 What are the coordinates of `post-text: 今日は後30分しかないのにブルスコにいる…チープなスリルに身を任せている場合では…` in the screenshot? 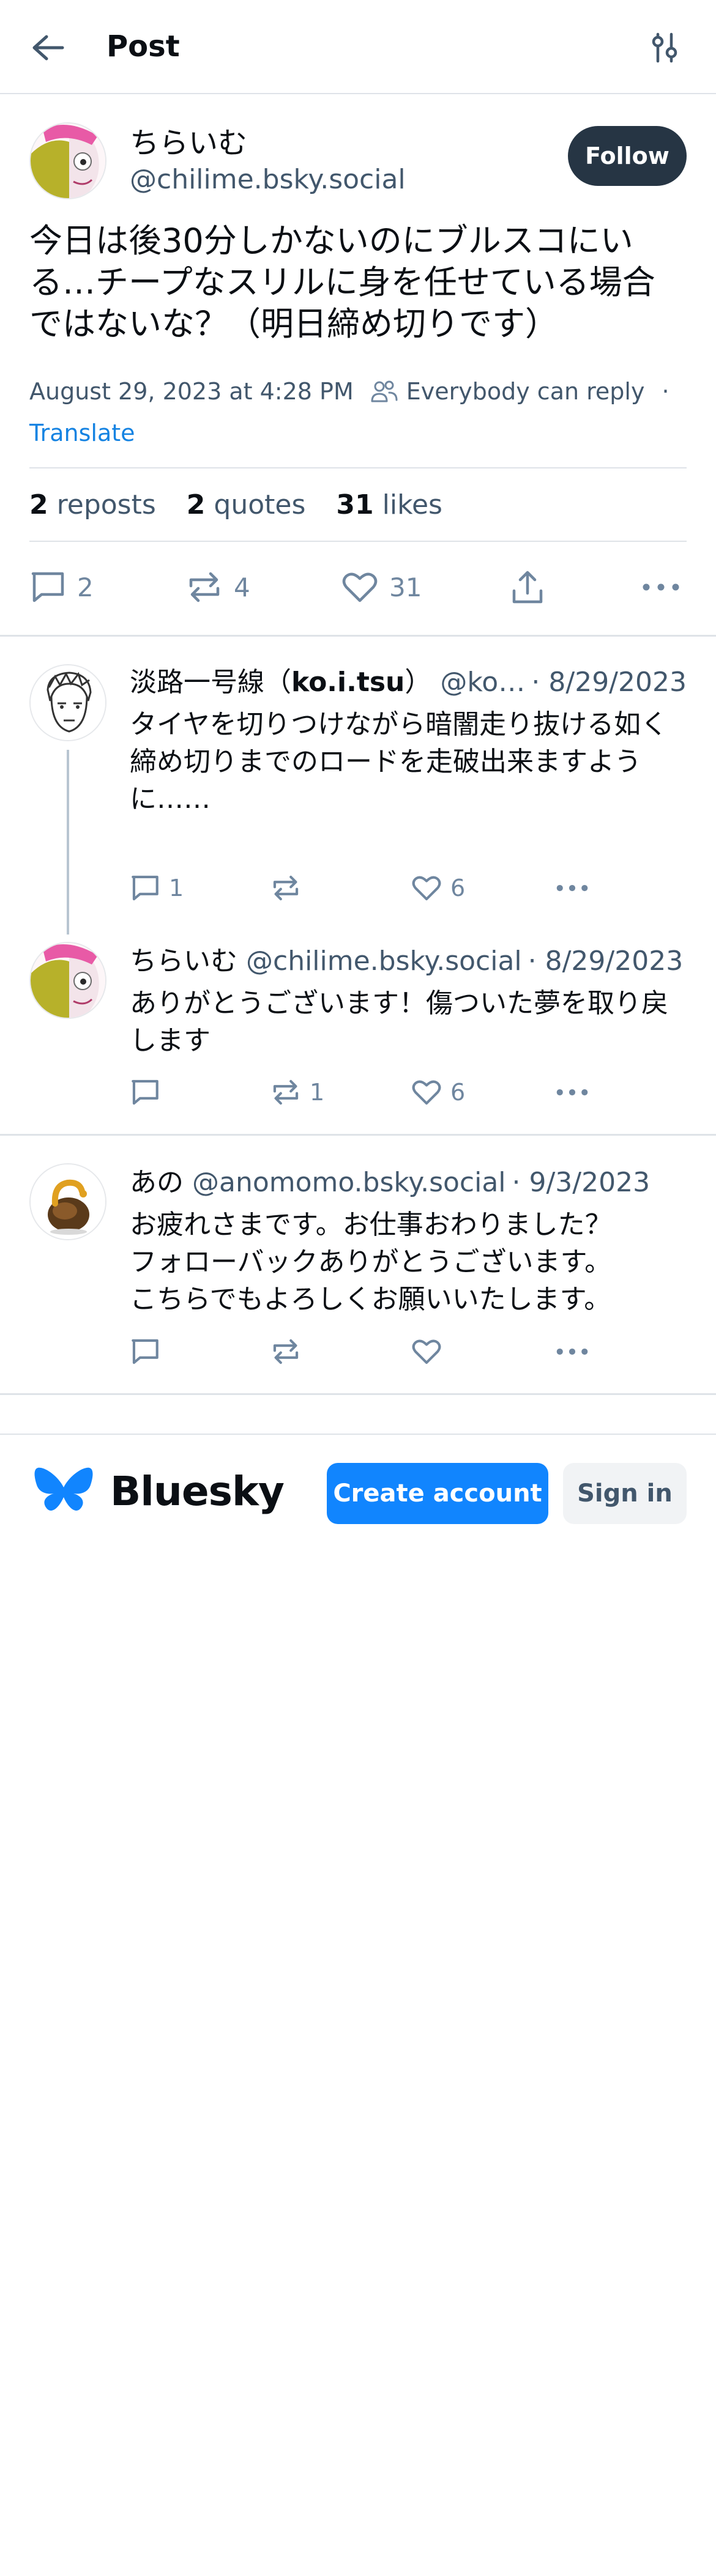 It's located at (342, 282).